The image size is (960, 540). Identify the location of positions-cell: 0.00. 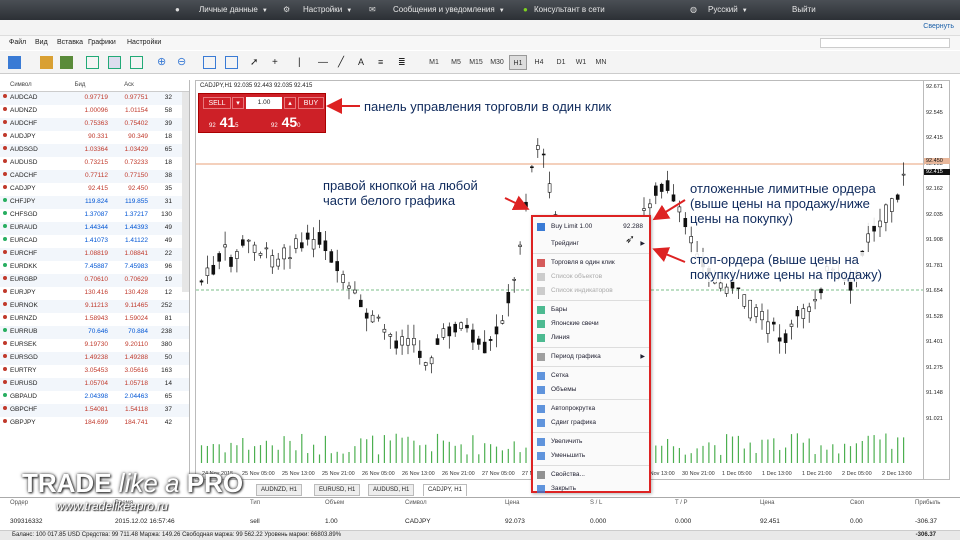
(856, 521).